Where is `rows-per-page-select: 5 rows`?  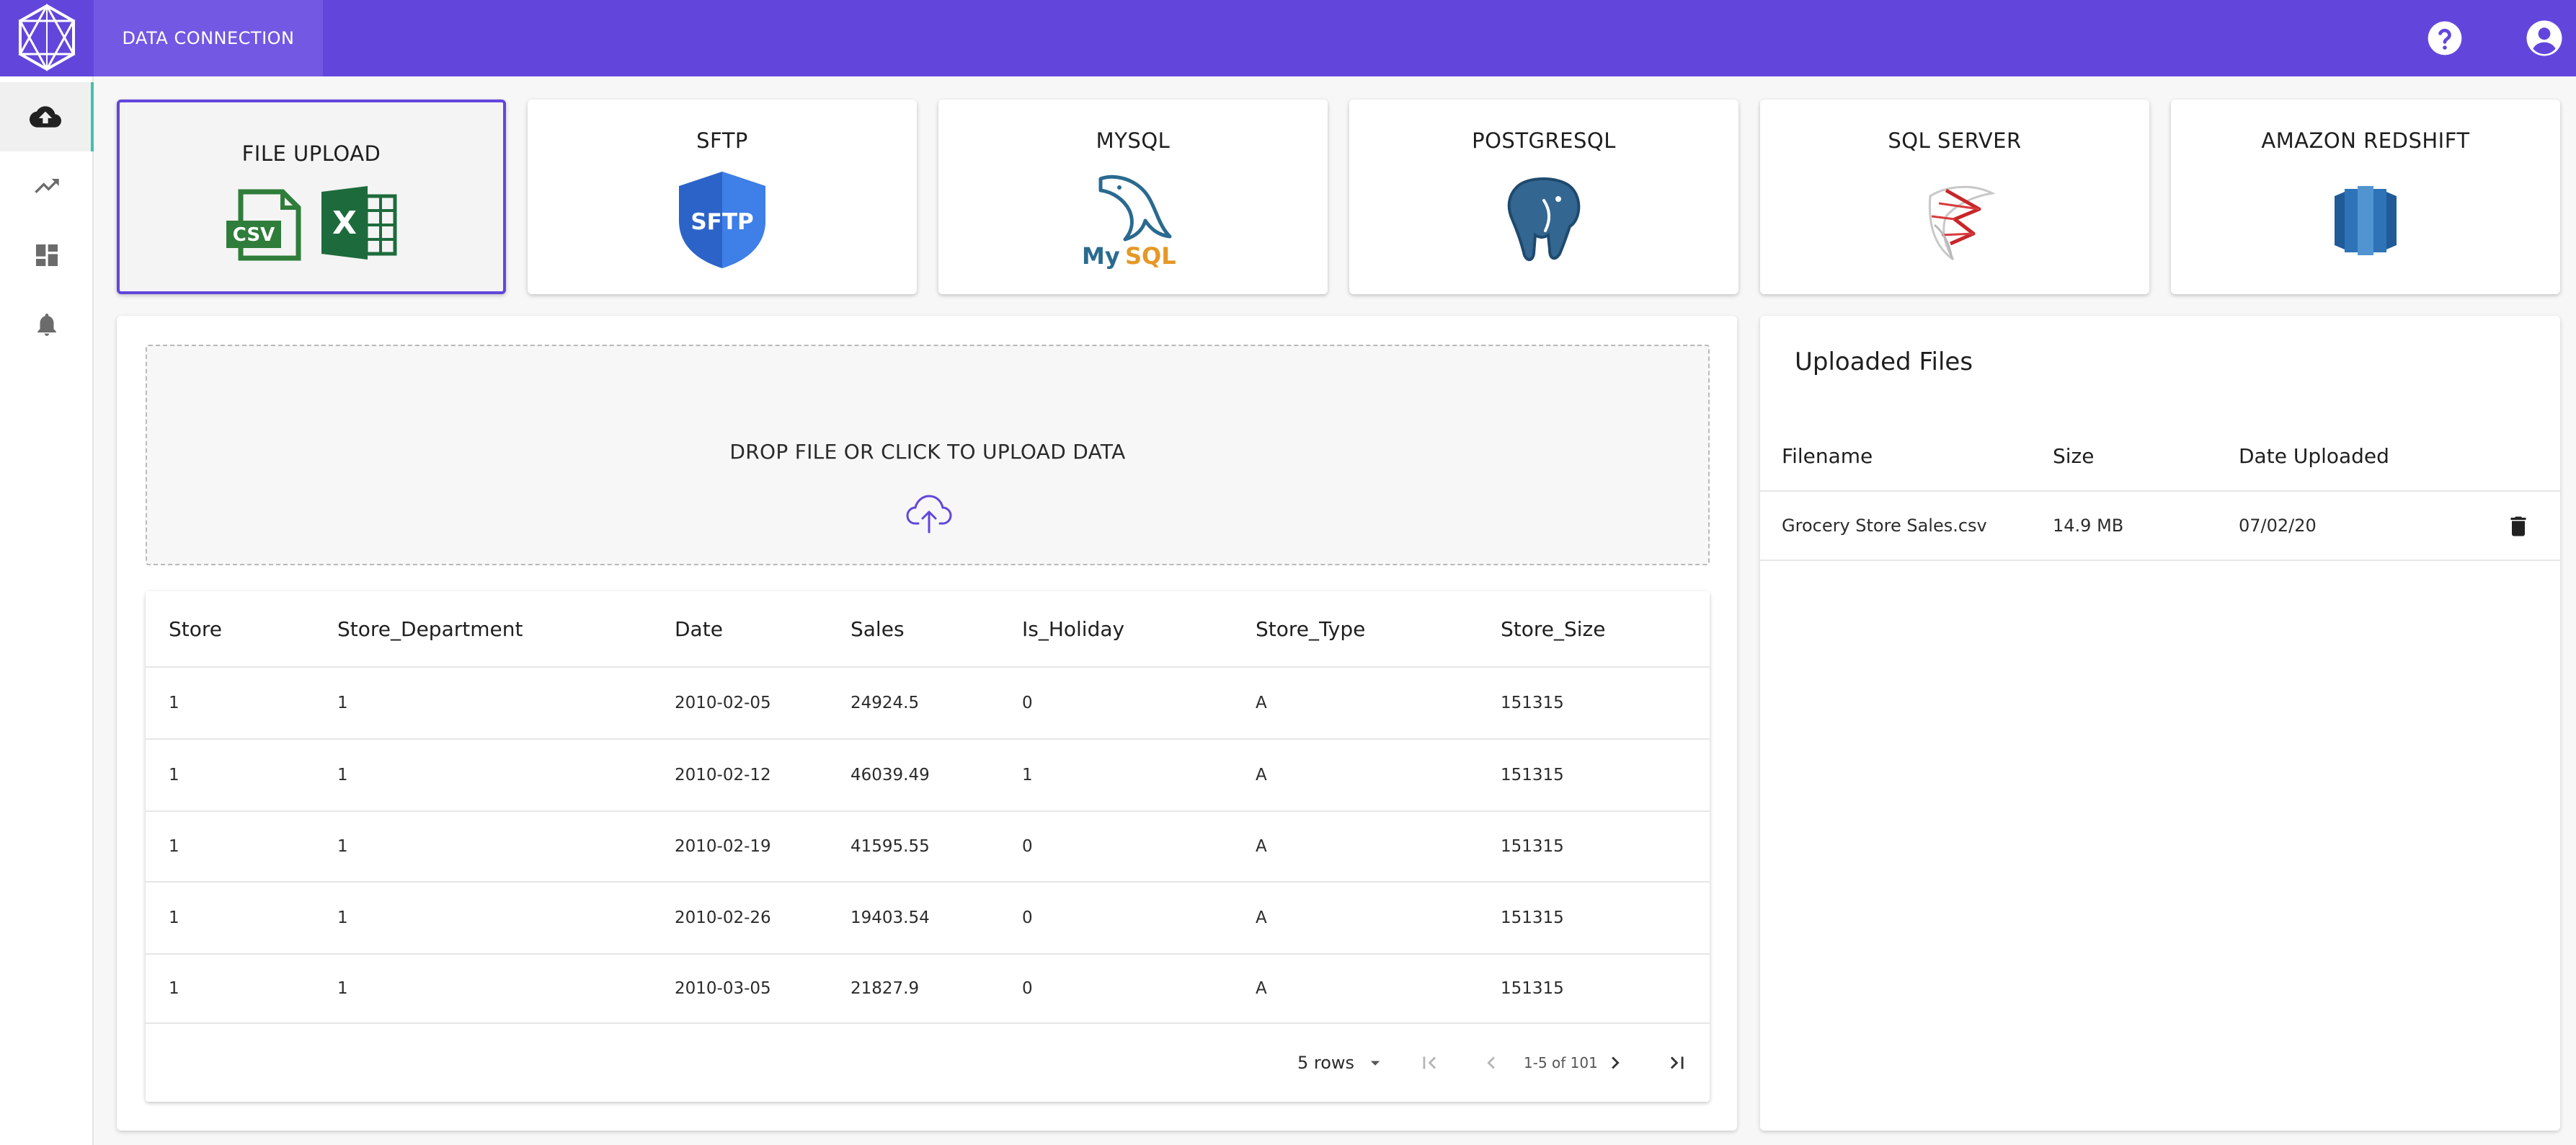
rows-per-page-select: 5 rows is located at coordinates (1341, 1063).